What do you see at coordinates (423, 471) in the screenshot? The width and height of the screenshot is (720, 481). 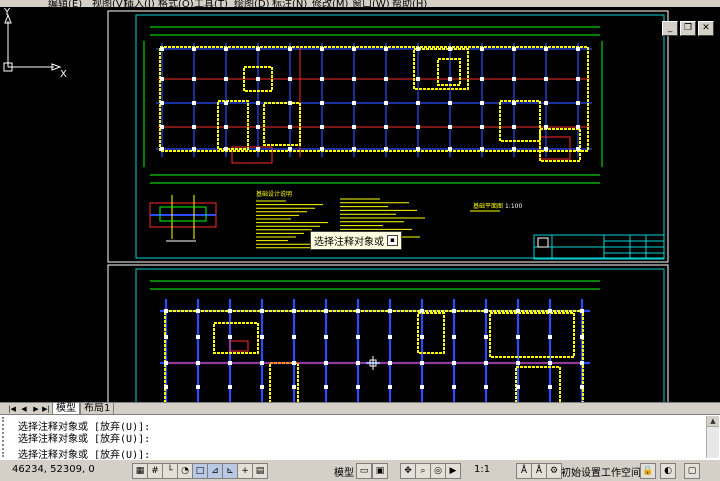 I see `zoom-icon: ⌕` at bounding box center [423, 471].